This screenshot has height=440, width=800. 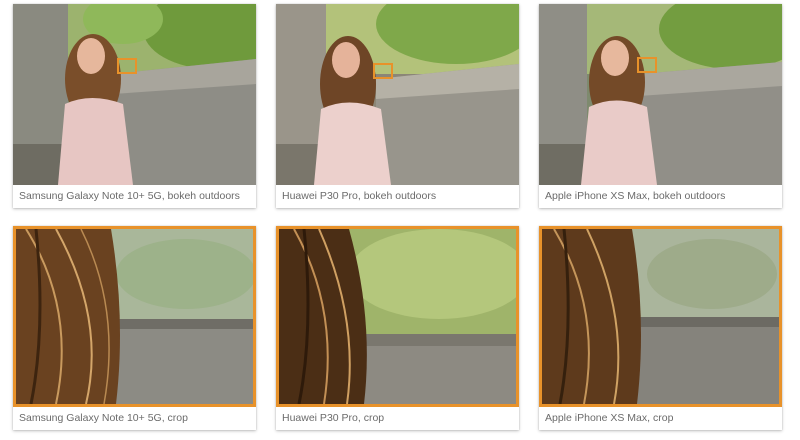 I want to click on gallery-card-huawei-bokeh: Huawei P30 Pro, bokeh outdoors, so click(x=397, y=106).